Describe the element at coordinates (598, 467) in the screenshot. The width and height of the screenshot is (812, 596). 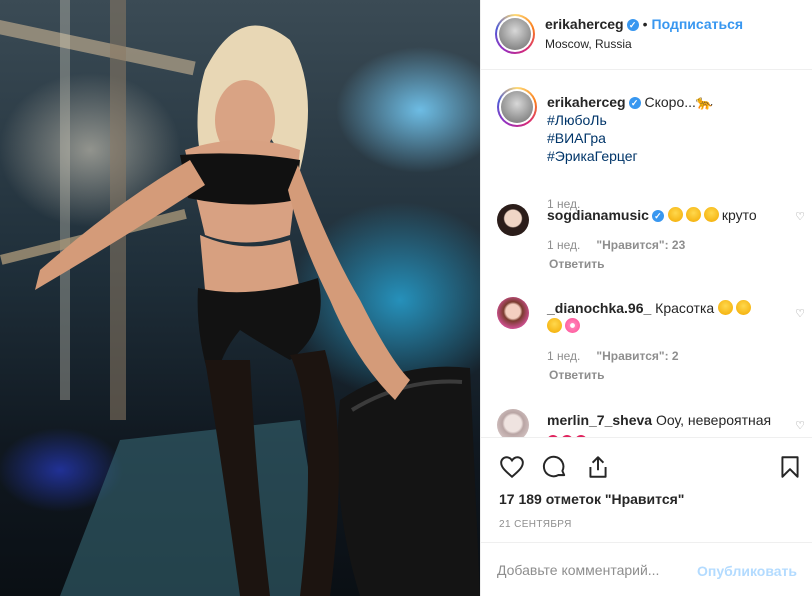
I see `share-icon` at that location.